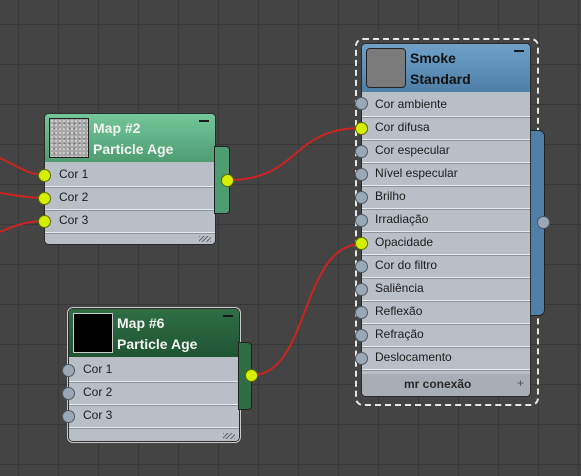 The height and width of the screenshot is (476, 581). What do you see at coordinates (433, 58) in the screenshot?
I see `node-title: Smoke` at bounding box center [433, 58].